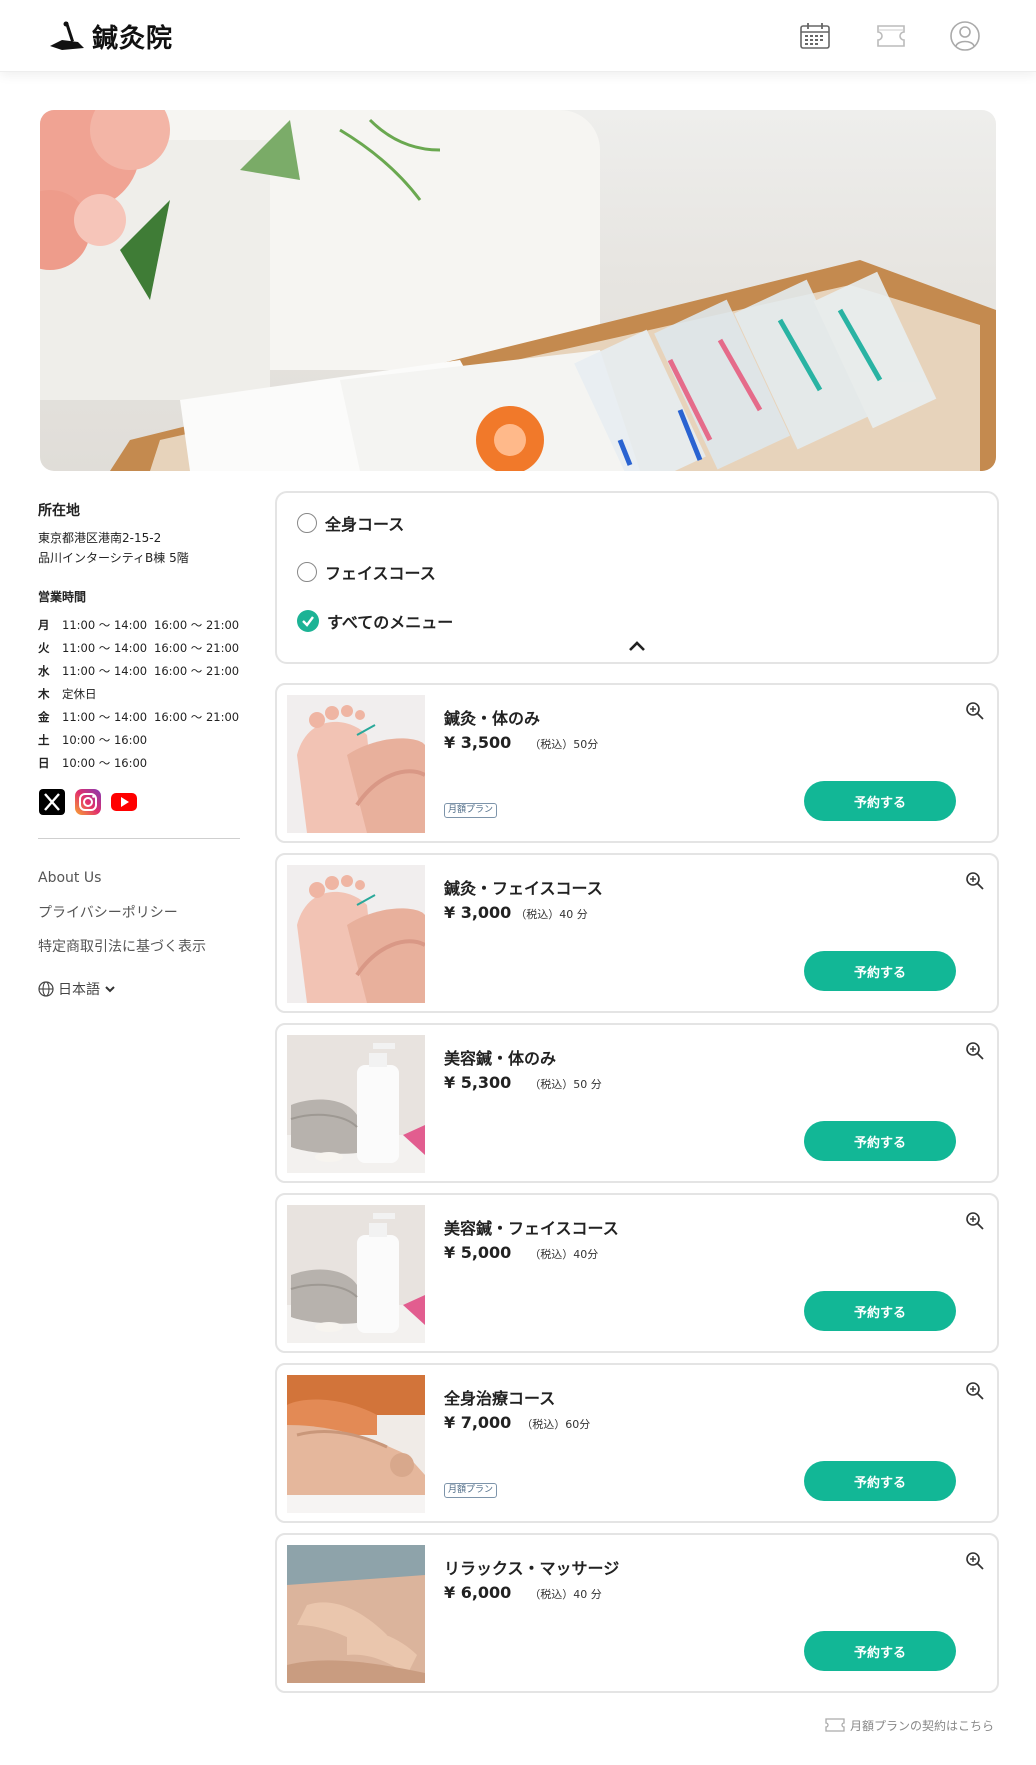 Image resolution: width=1036 pixels, height=1765 pixels. I want to click on x-icon, so click(52, 802).